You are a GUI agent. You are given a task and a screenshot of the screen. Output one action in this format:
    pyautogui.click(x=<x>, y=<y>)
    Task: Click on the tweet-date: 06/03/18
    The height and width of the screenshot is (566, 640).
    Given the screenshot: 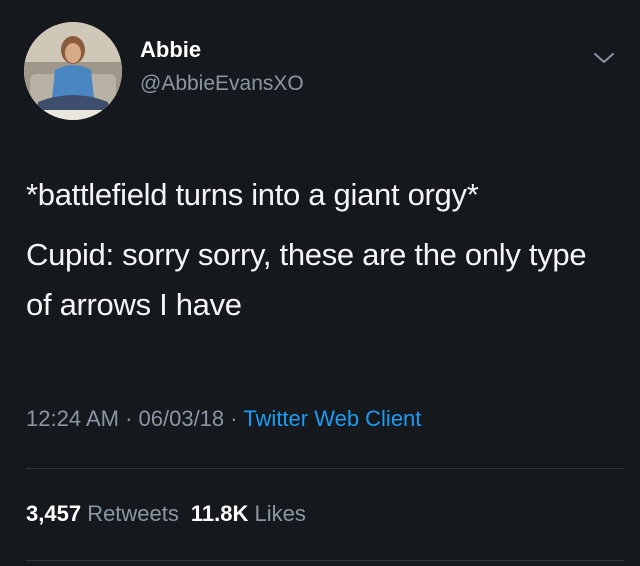 What is the action you would take?
    pyautogui.click(x=182, y=418)
    